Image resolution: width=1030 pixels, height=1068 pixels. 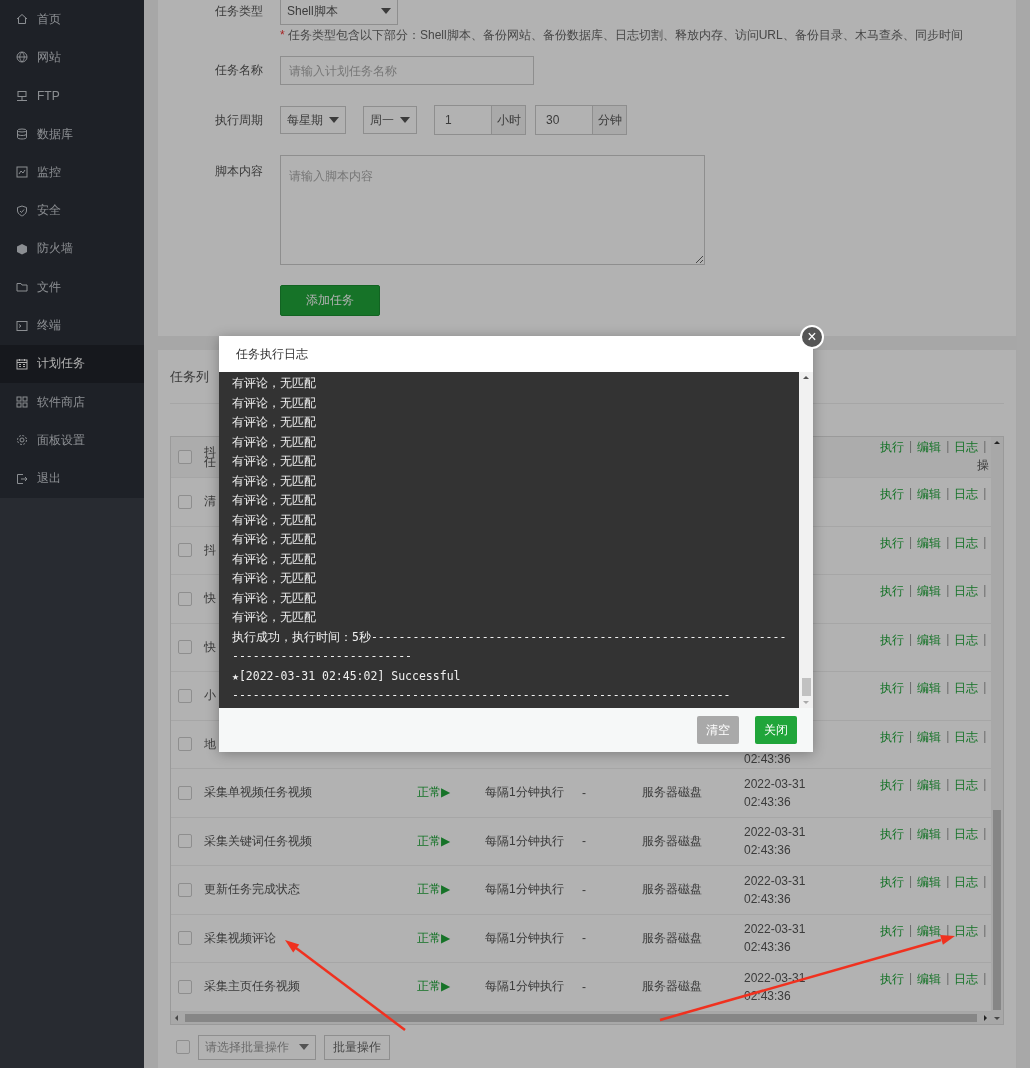 I want to click on table-cell: 采集视频评论, so click(x=240, y=938).